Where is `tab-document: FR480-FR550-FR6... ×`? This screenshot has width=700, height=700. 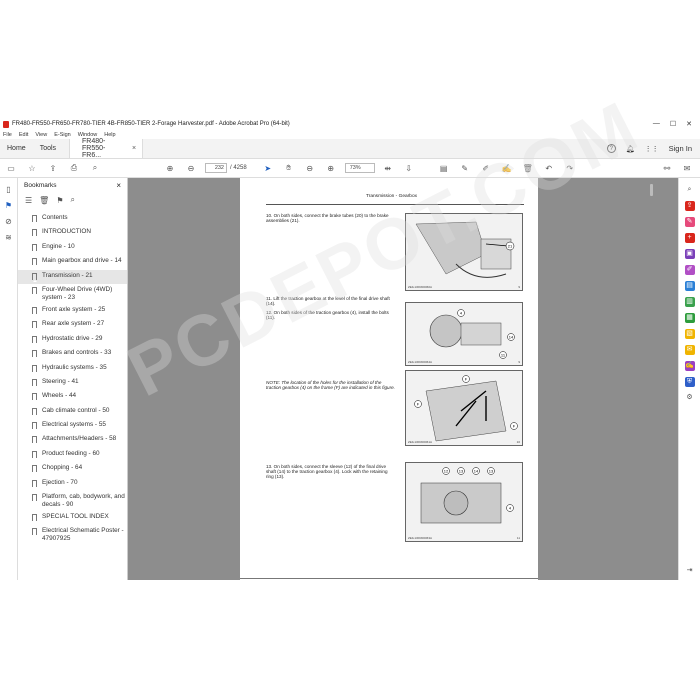 tab-document: FR480-FR550-FR6... × is located at coordinates (106, 148).